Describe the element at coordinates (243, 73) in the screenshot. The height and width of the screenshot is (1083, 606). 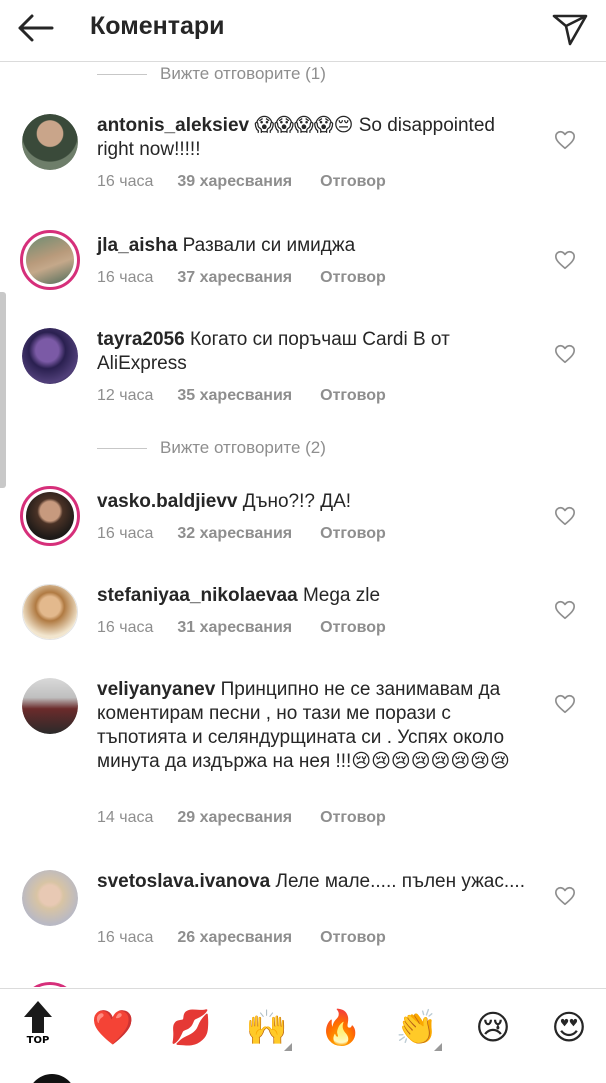
I see `view-replies-label: Вижте отговорите (1)` at that location.